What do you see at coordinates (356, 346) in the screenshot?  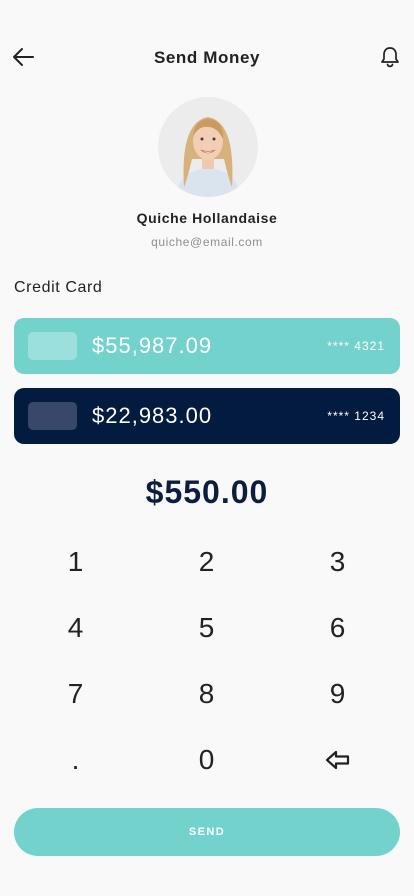 I see `card-number: **** 4321` at bounding box center [356, 346].